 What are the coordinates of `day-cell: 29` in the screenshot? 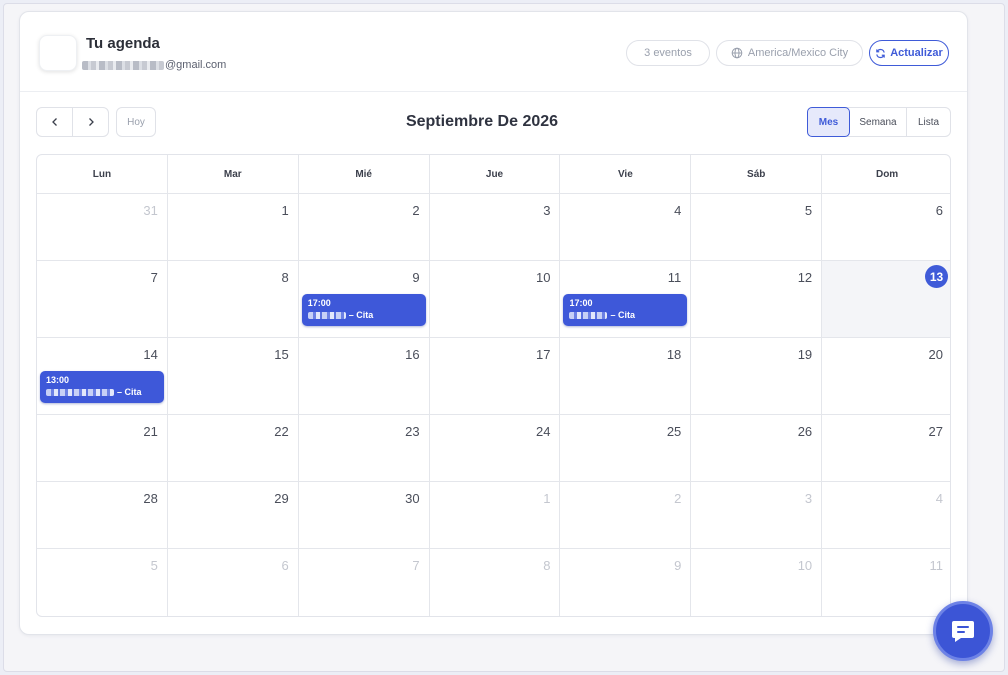 It's located at (232, 515).